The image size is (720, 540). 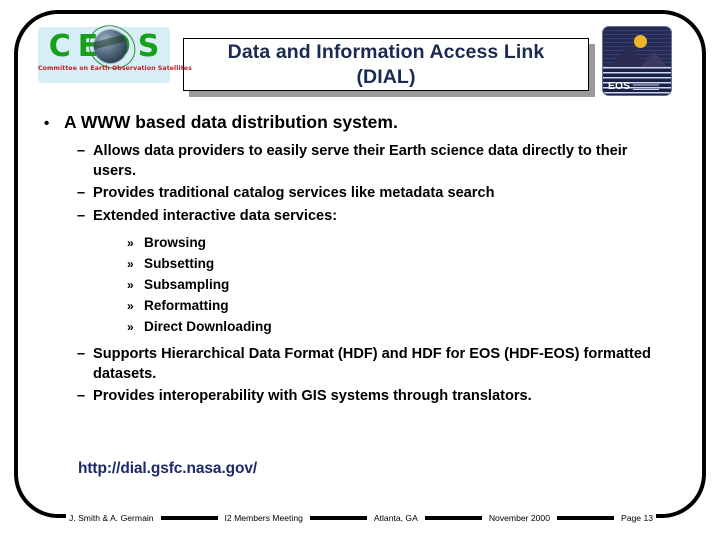 I want to click on bullet-level3-text: Direct Downloading, so click(x=208, y=326).